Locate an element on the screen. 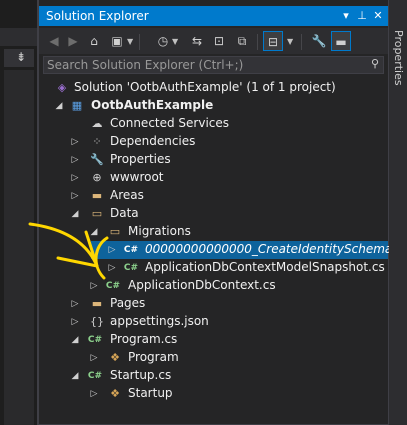 The width and height of the screenshot is (407, 425). properties-wrench-icon: 🔧 is located at coordinates (319, 41).